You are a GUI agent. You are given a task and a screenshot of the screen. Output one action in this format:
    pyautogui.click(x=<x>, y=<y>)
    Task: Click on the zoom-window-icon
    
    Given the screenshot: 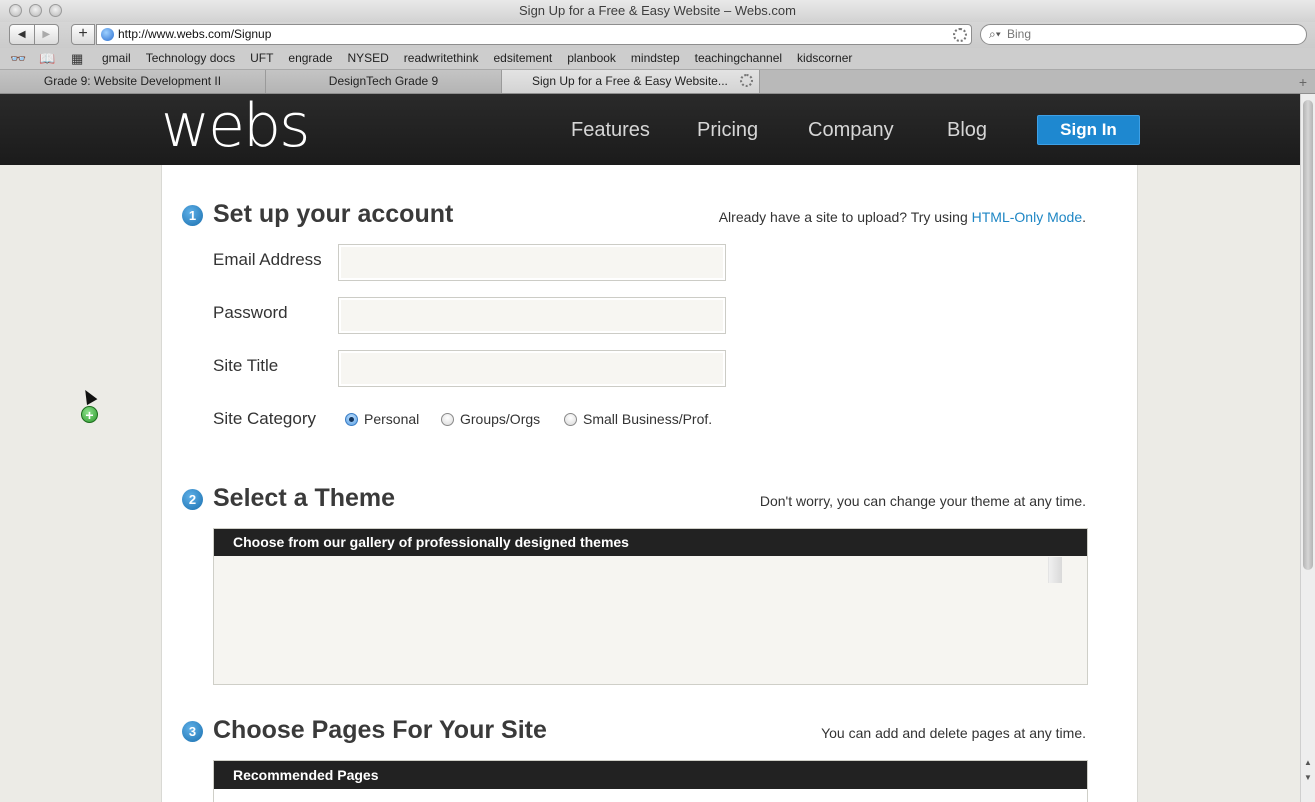 What is the action you would take?
    pyautogui.click(x=55, y=10)
    